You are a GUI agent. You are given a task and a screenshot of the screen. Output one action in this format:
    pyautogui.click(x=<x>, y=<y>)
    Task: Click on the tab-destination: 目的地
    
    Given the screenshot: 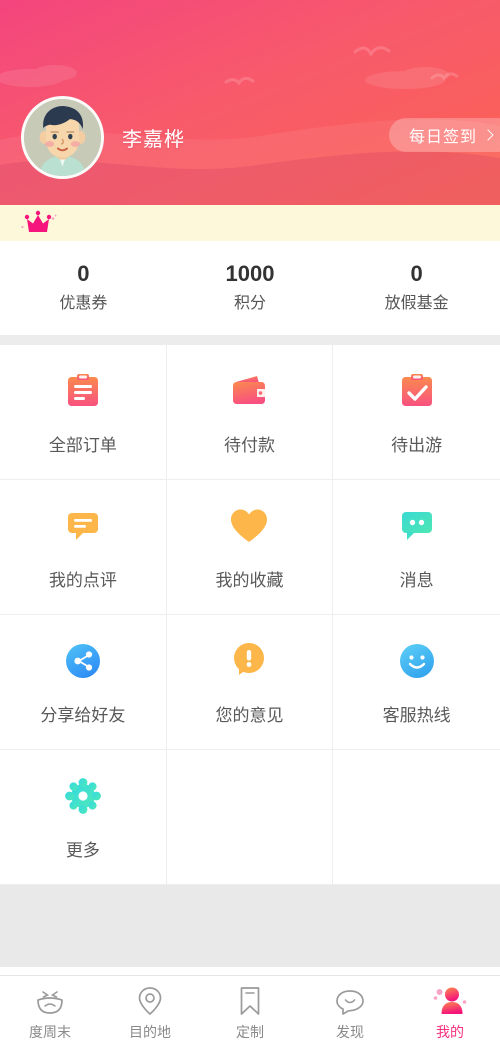 What is the action you would take?
    pyautogui.click(x=150, y=1014)
    